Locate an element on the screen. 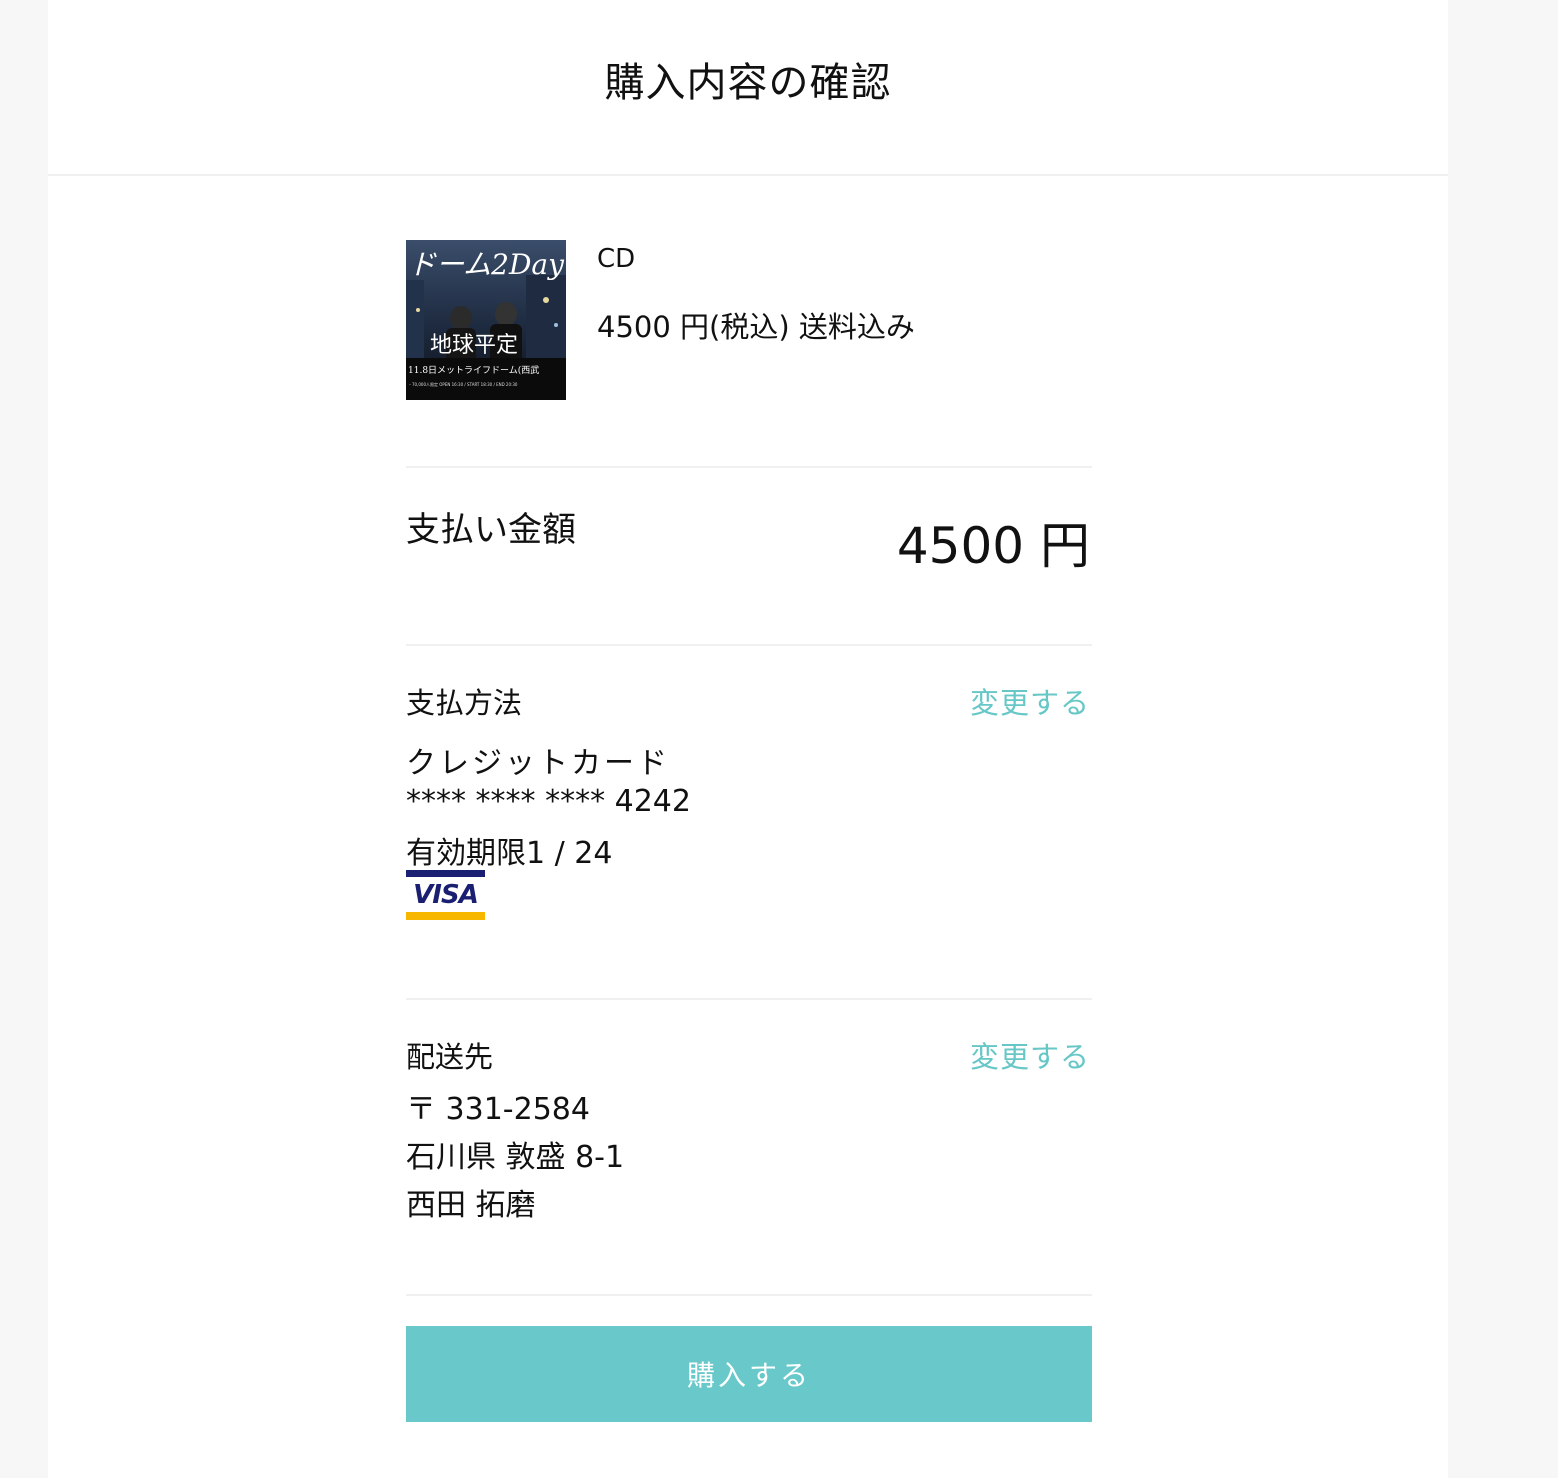 Image resolution: width=1558 pixels, height=1478 pixels. visa-card-icon: VISA is located at coordinates (445, 895).